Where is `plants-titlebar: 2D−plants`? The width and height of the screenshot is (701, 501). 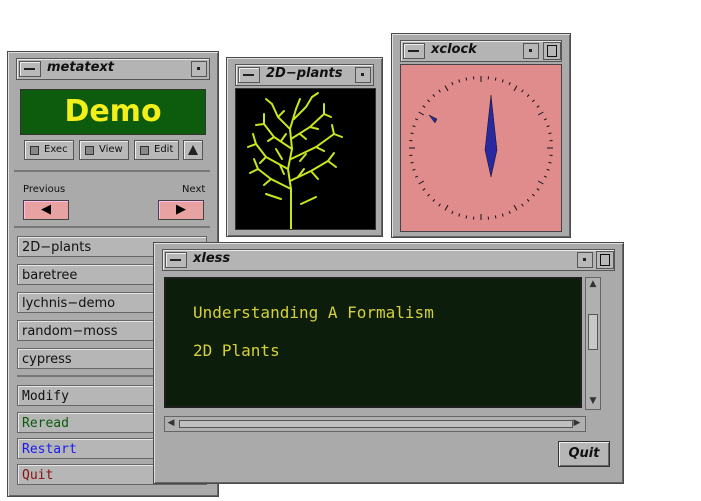
plants-titlebar: 2D−plants is located at coordinates (304, 75).